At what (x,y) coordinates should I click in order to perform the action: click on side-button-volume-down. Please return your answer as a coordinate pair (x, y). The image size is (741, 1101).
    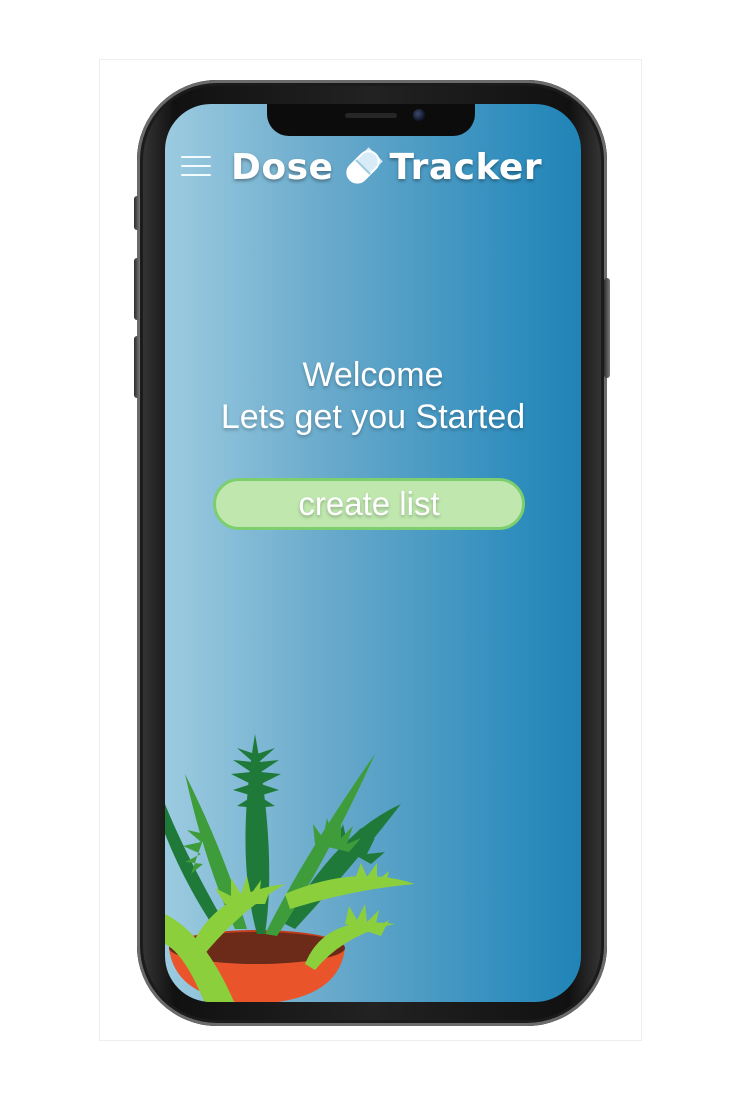
    Looking at the image, I should click on (137, 367).